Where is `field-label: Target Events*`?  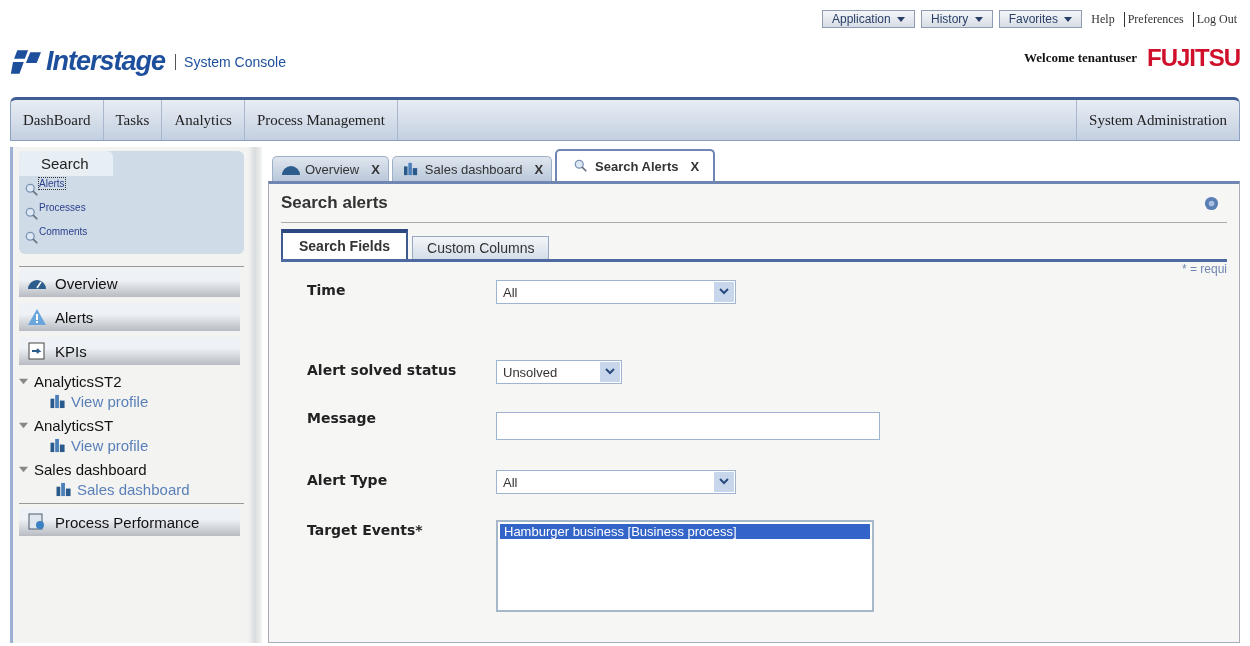
field-label: Target Events* is located at coordinates (365, 529).